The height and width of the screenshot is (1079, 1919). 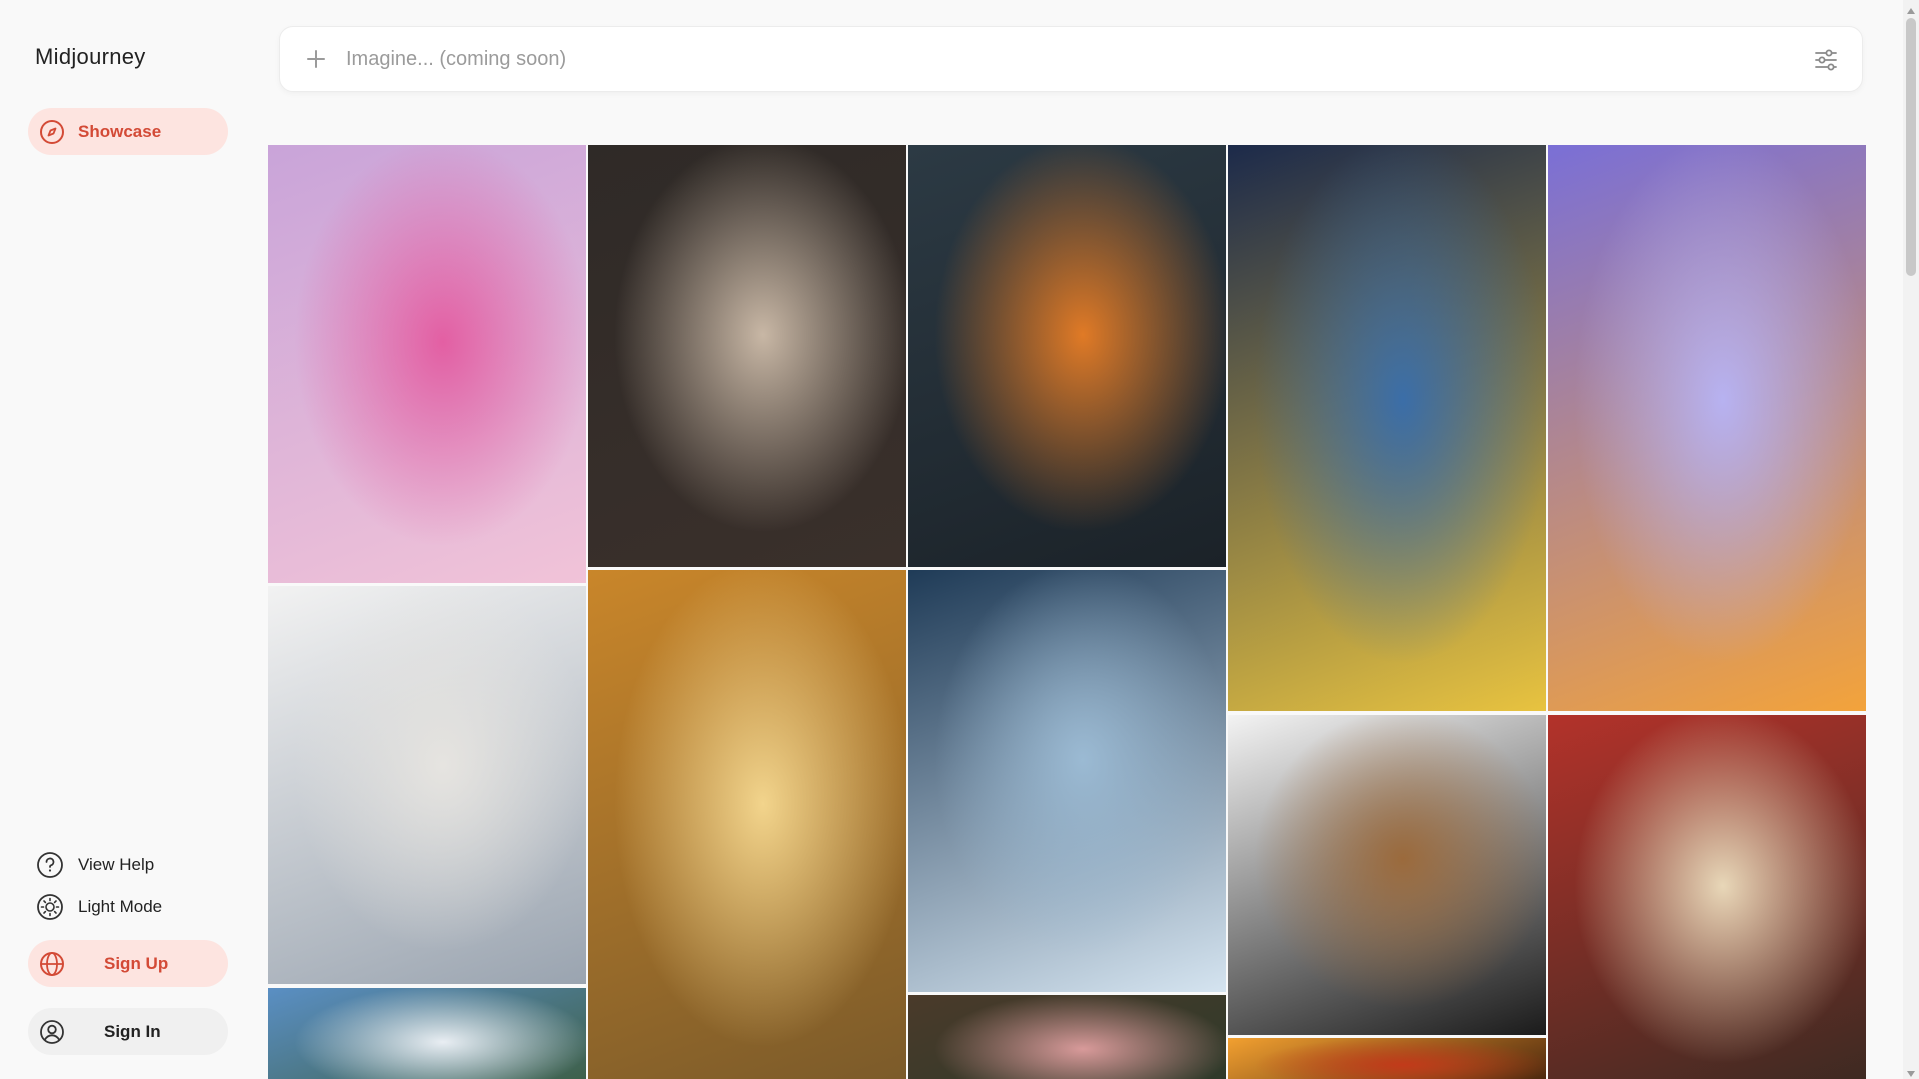 I want to click on view-help-label: View Help, so click(x=116, y=864).